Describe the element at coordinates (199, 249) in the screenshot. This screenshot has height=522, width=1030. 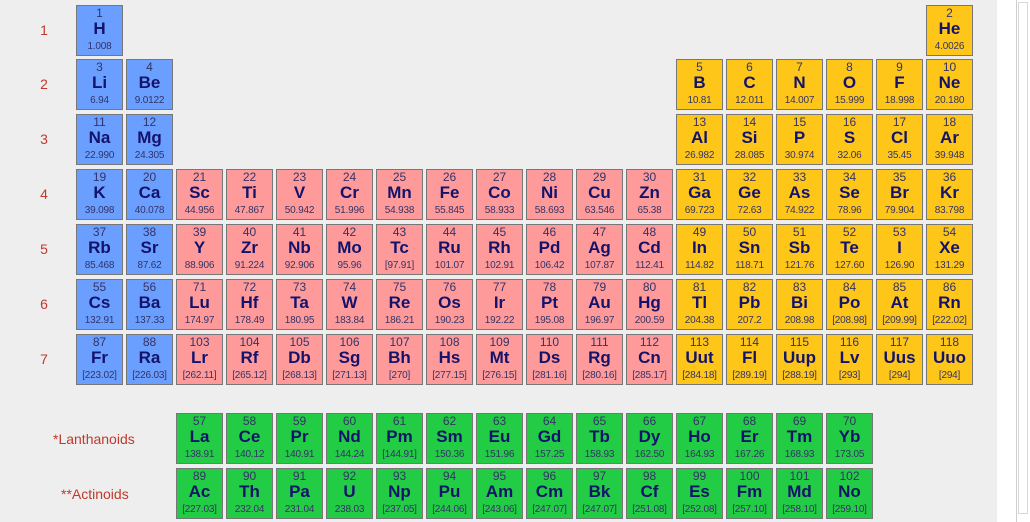
I see `element-cell-y: 39 Y 88.906` at that location.